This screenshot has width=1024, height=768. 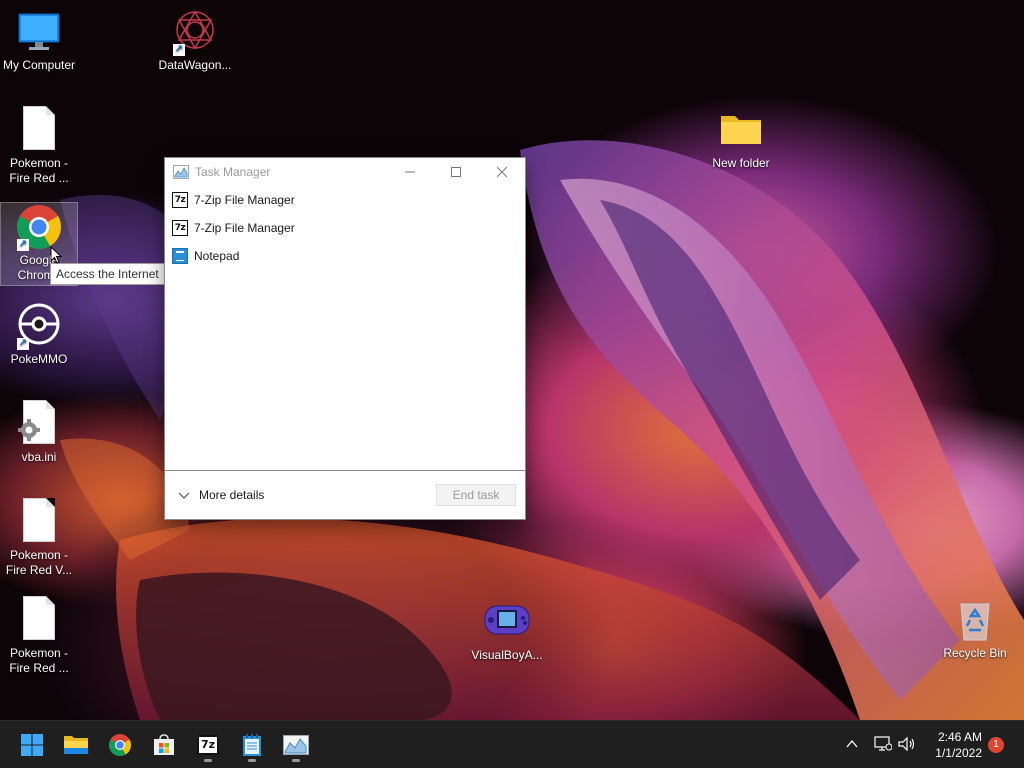 What do you see at coordinates (476, 495) in the screenshot?
I see `end-task-button: End task` at bounding box center [476, 495].